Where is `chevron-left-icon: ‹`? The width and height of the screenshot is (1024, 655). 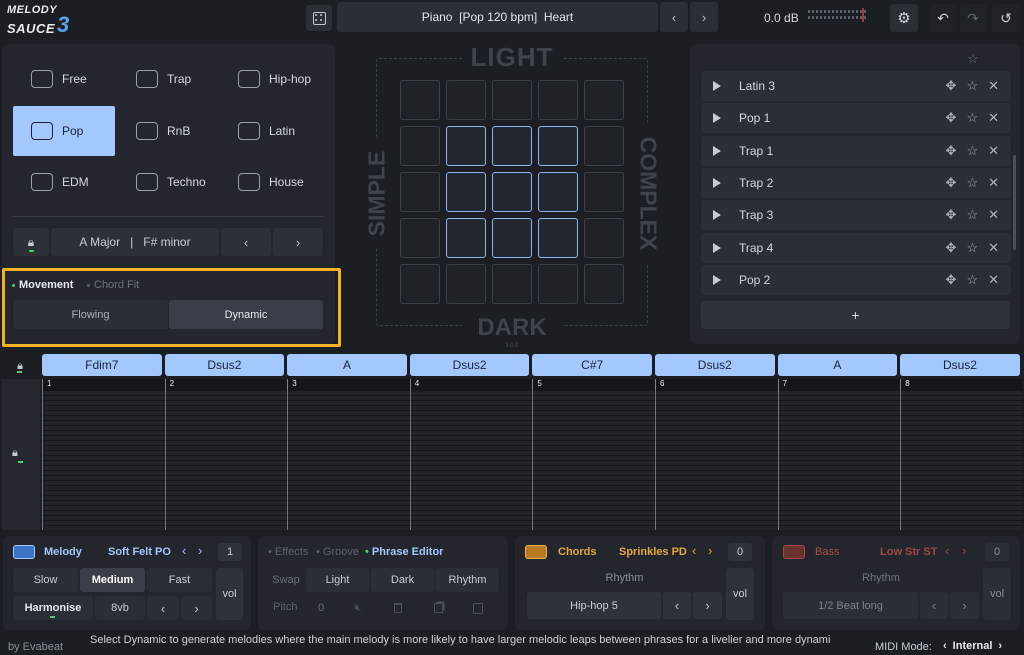 chevron-left-icon: ‹ is located at coordinates (945, 646).